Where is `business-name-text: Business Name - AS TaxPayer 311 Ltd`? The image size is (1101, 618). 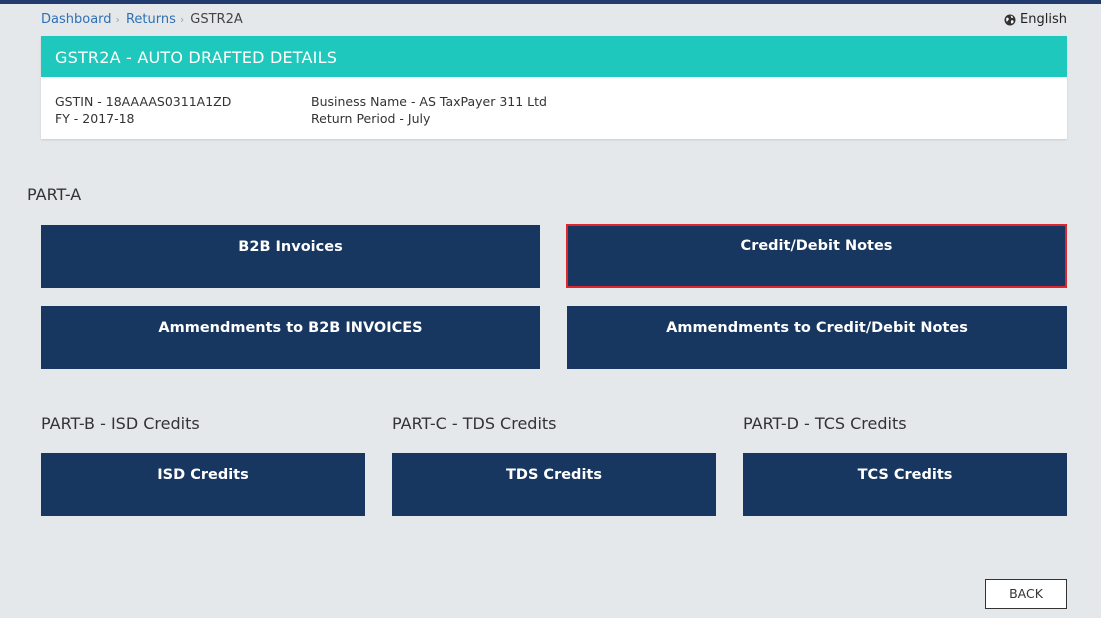 business-name-text: Business Name - AS TaxPayer 311 Ltd is located at coordinates (429, 101).